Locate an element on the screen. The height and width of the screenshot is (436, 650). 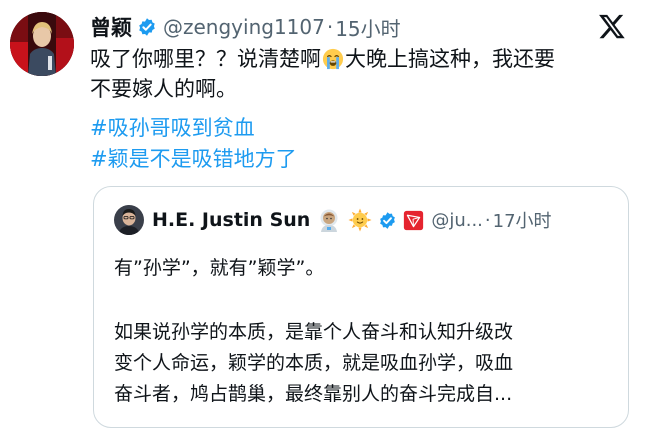
tweet-text-line-2: 不要嫁人的啊。 is located at coordinates (163, 89).